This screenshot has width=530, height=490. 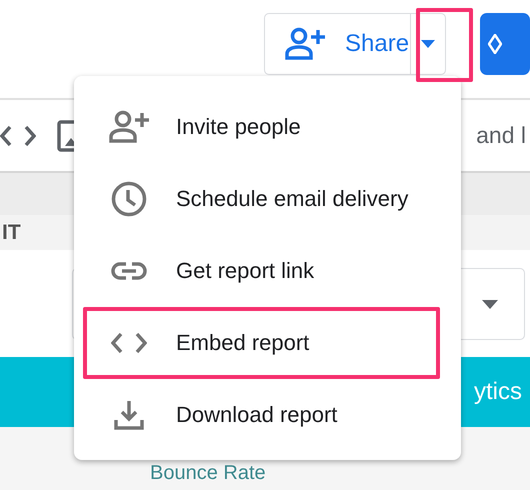 What do you see at coordinates (129, 415) in the screenshot?
I see `download-icon` at bounding box center [129, 415].